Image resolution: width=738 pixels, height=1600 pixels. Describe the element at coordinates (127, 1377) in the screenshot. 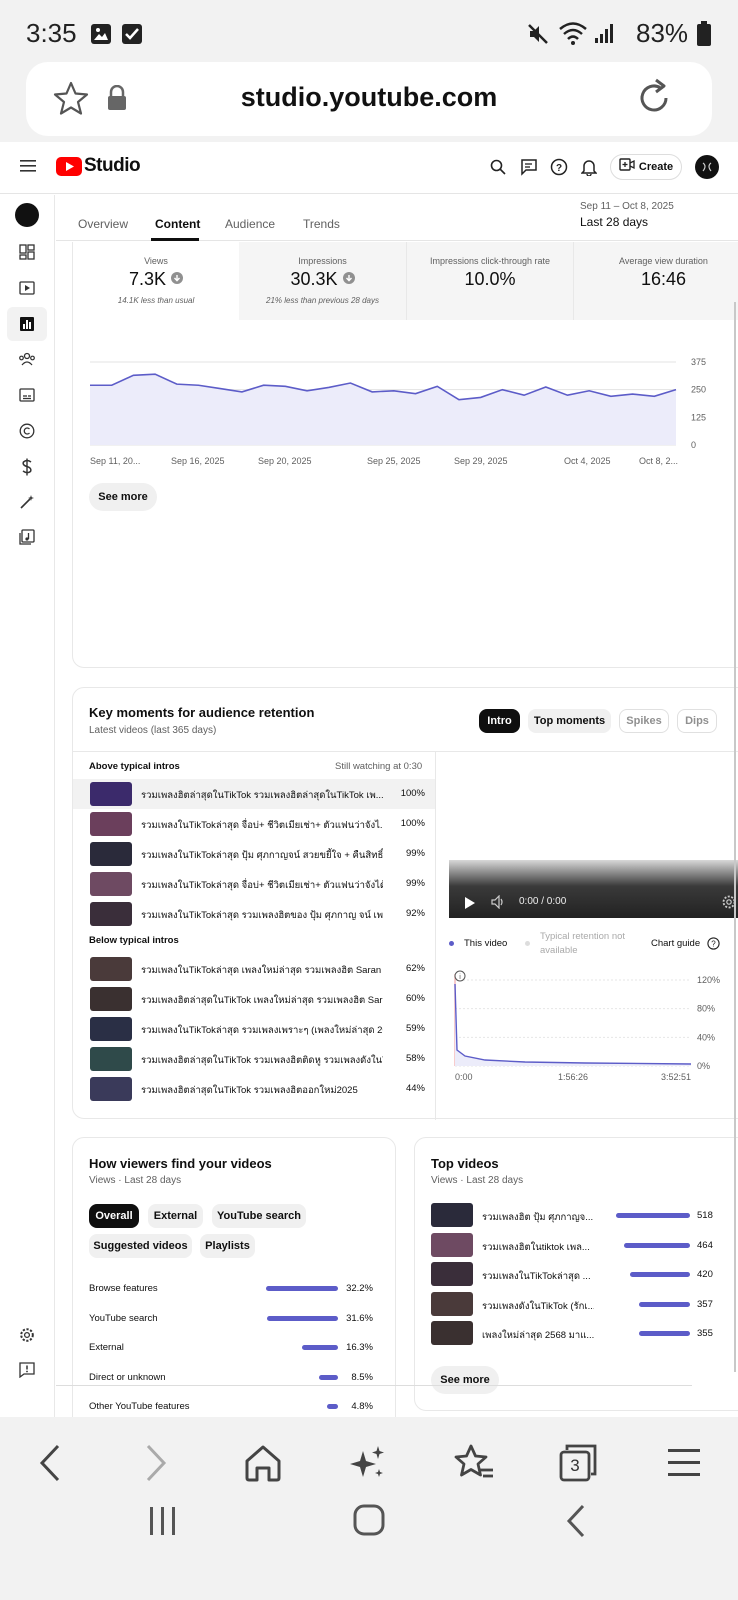

I see `traffic-source-label: Direct or unknown` at that location.